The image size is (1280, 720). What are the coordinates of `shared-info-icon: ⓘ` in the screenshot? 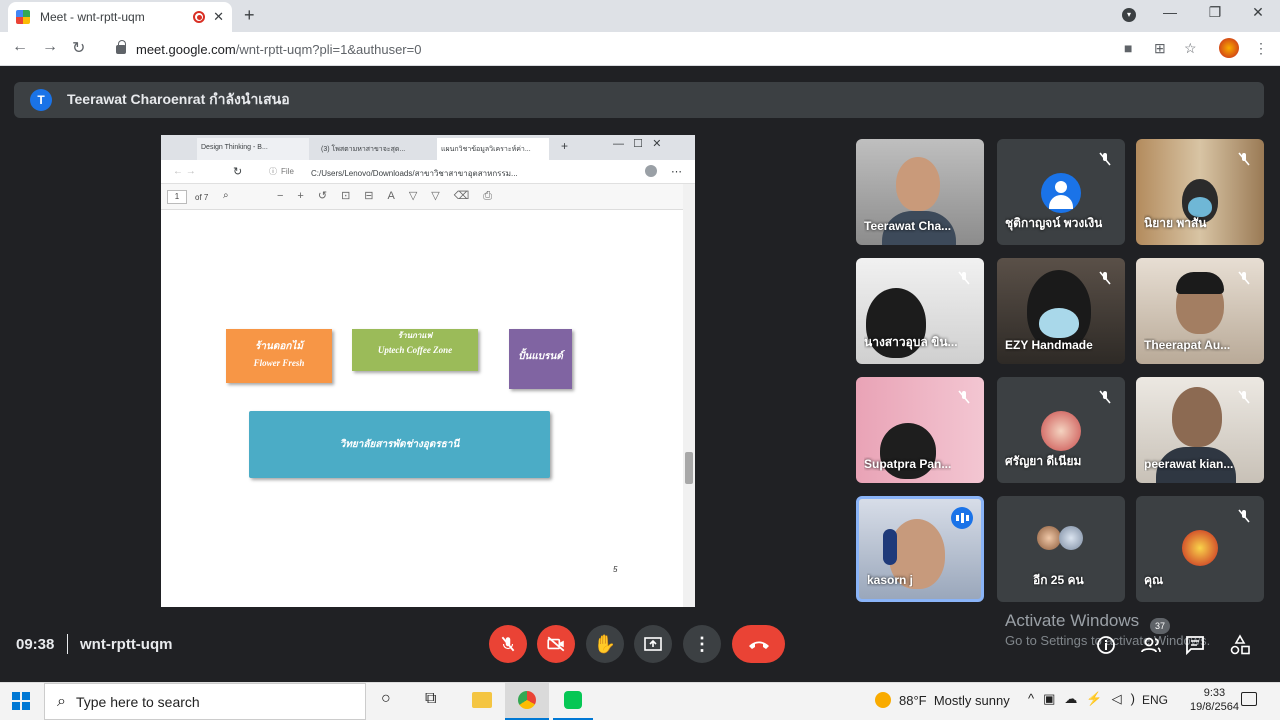 It's located at (273, 171).